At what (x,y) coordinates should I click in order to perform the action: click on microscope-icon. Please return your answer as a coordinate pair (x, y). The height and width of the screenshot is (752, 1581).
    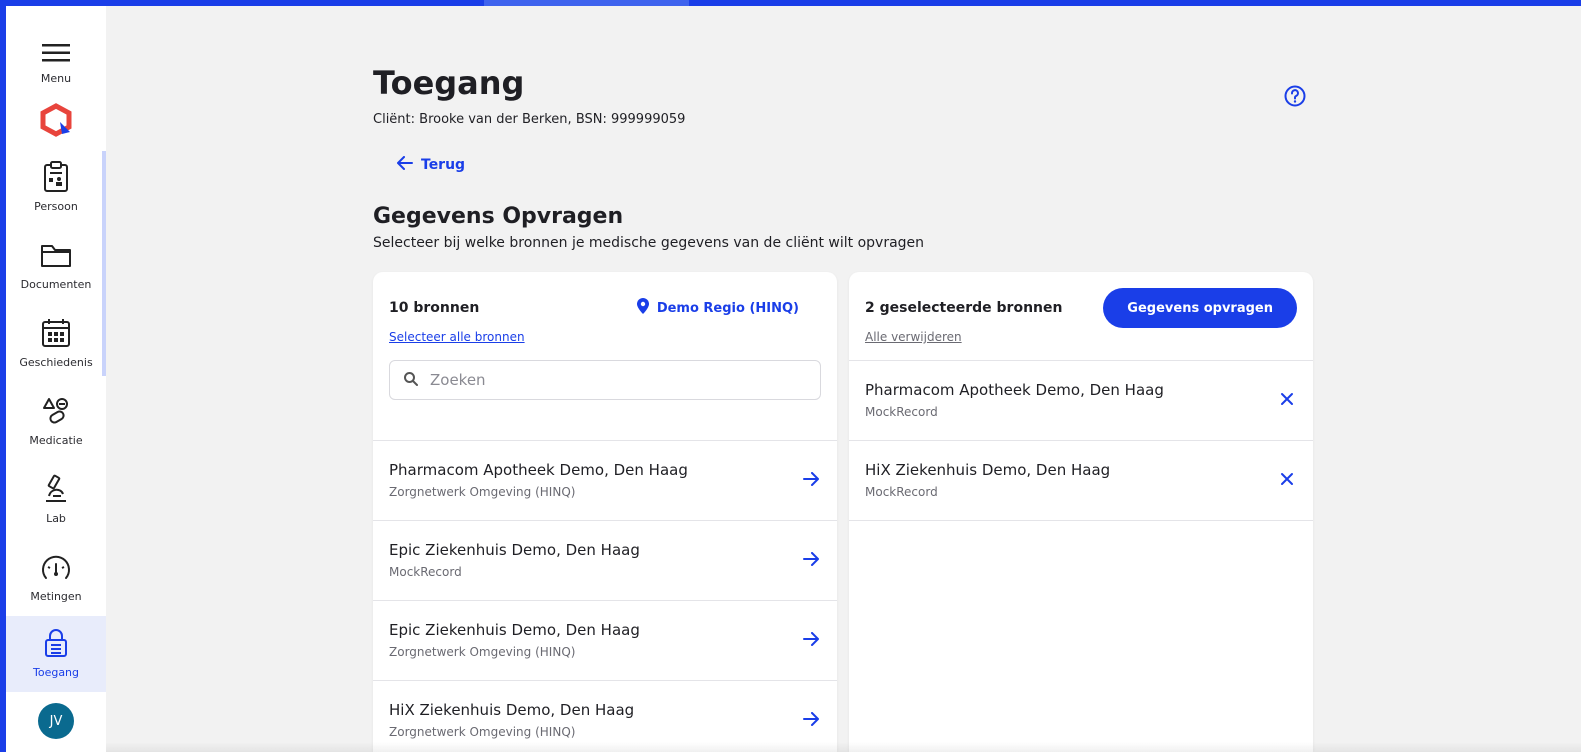
    Looking at the image, I should click on (56, 489).